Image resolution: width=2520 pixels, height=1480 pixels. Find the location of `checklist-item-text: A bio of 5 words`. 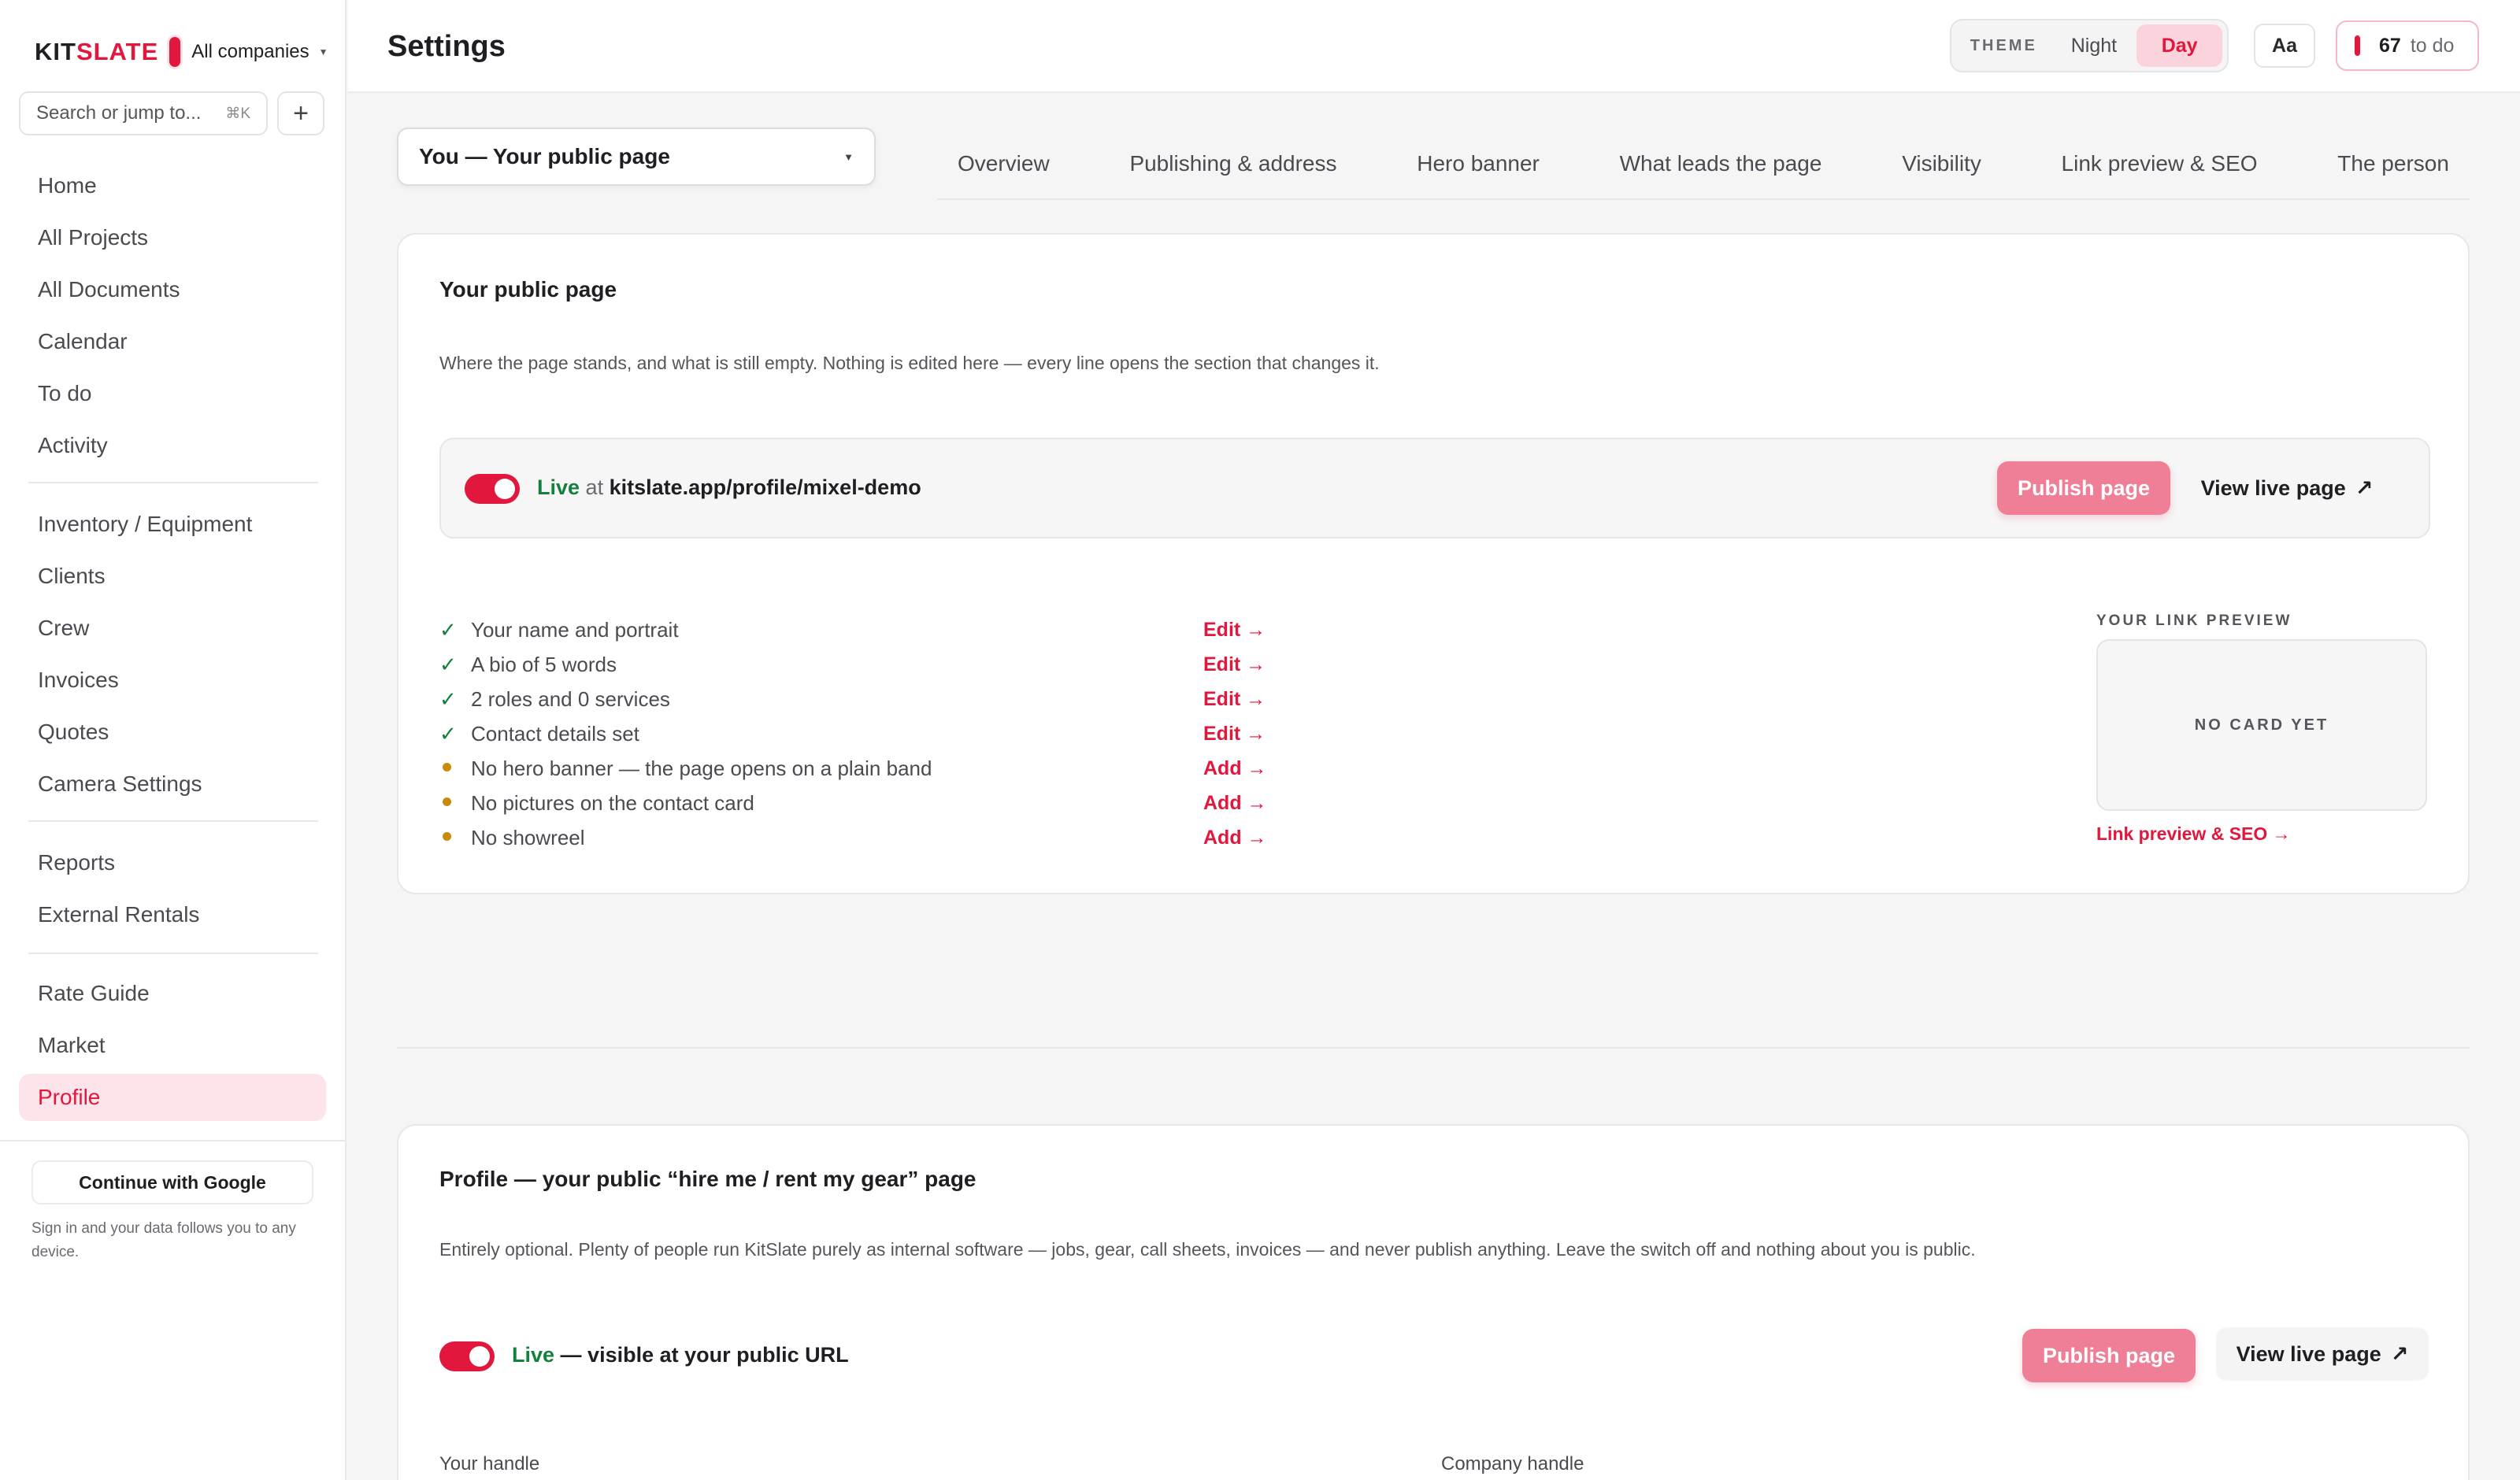

checklist-item-text: A bio of 5 words is located at coordinates (544, 664).